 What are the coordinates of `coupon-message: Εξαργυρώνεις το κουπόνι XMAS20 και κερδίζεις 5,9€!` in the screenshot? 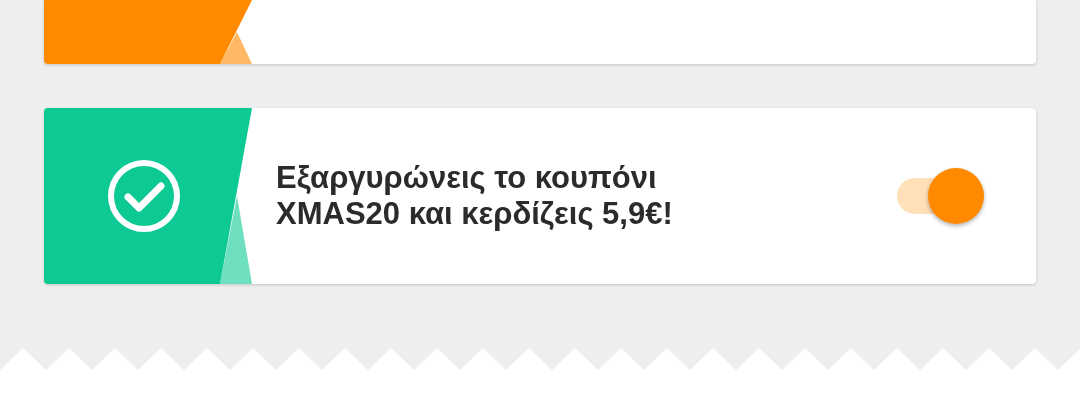 It's located at (475, 196).